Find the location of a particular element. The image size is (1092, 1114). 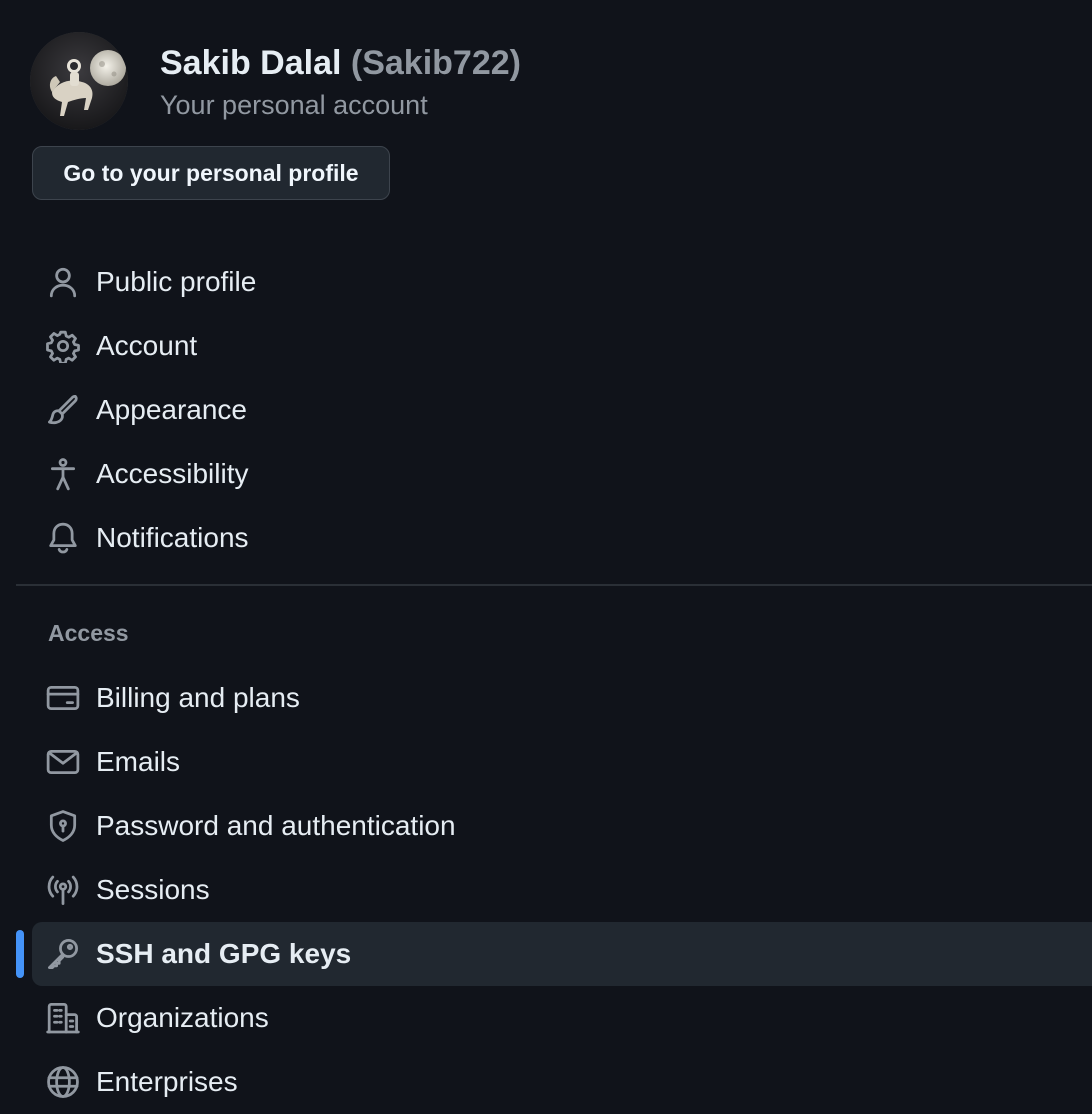

avatar-image is located at coordinates (79, 81).